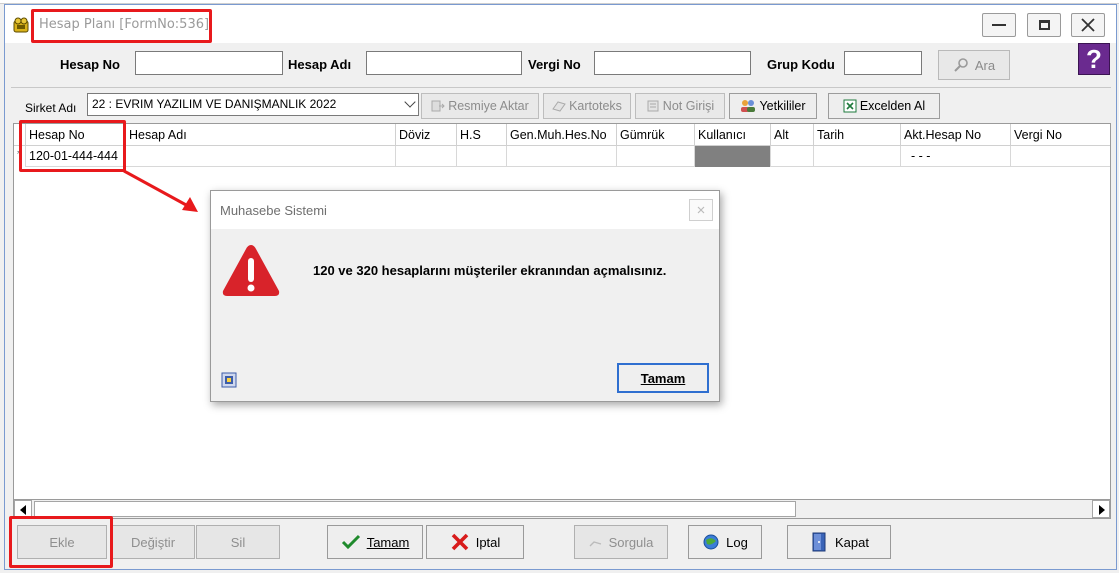  Describe the element at coordinates (1060, 156) in the screenshot. I see `cell-vergi-no` at that location.